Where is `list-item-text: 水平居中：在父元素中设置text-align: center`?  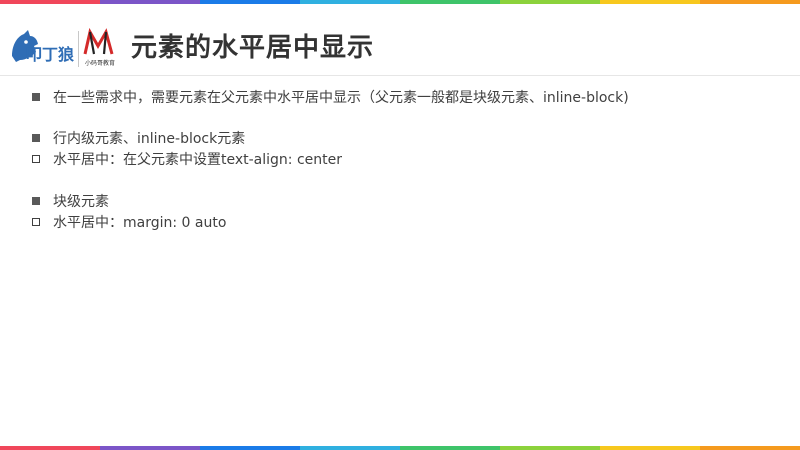 list-item-text: 水平居中：在父元素中设置text-align: center is located at coordinates (198, 160).